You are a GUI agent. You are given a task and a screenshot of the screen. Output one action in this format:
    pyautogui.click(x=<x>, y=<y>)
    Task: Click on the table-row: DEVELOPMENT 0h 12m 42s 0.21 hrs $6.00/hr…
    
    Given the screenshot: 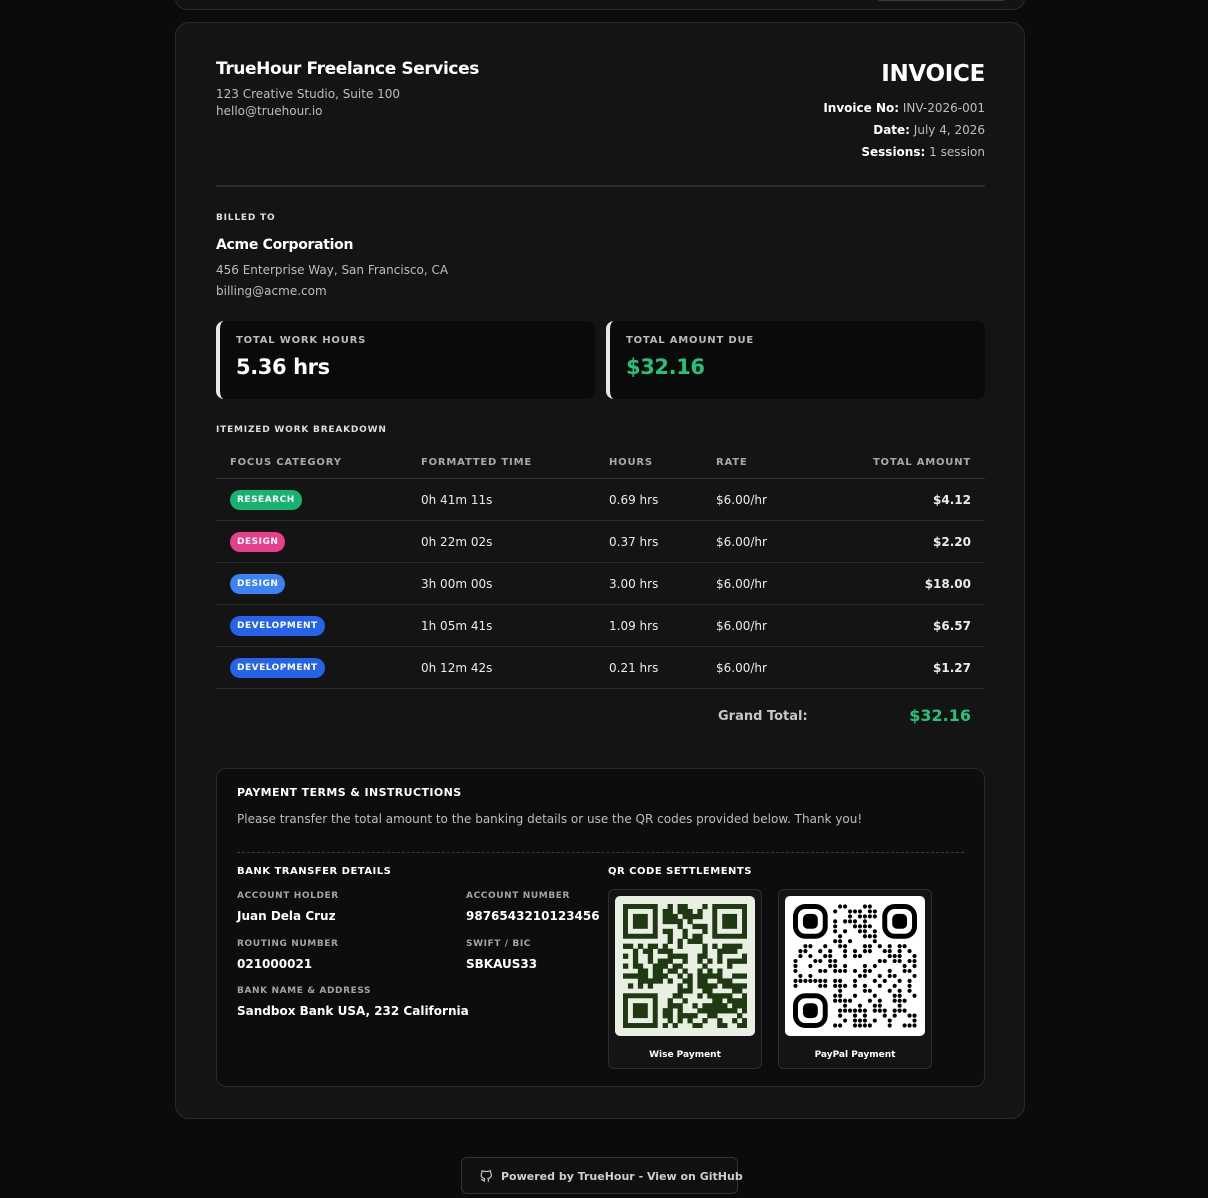 What is the action you would take?
    pyautogui.click(x=600, y=668)
    